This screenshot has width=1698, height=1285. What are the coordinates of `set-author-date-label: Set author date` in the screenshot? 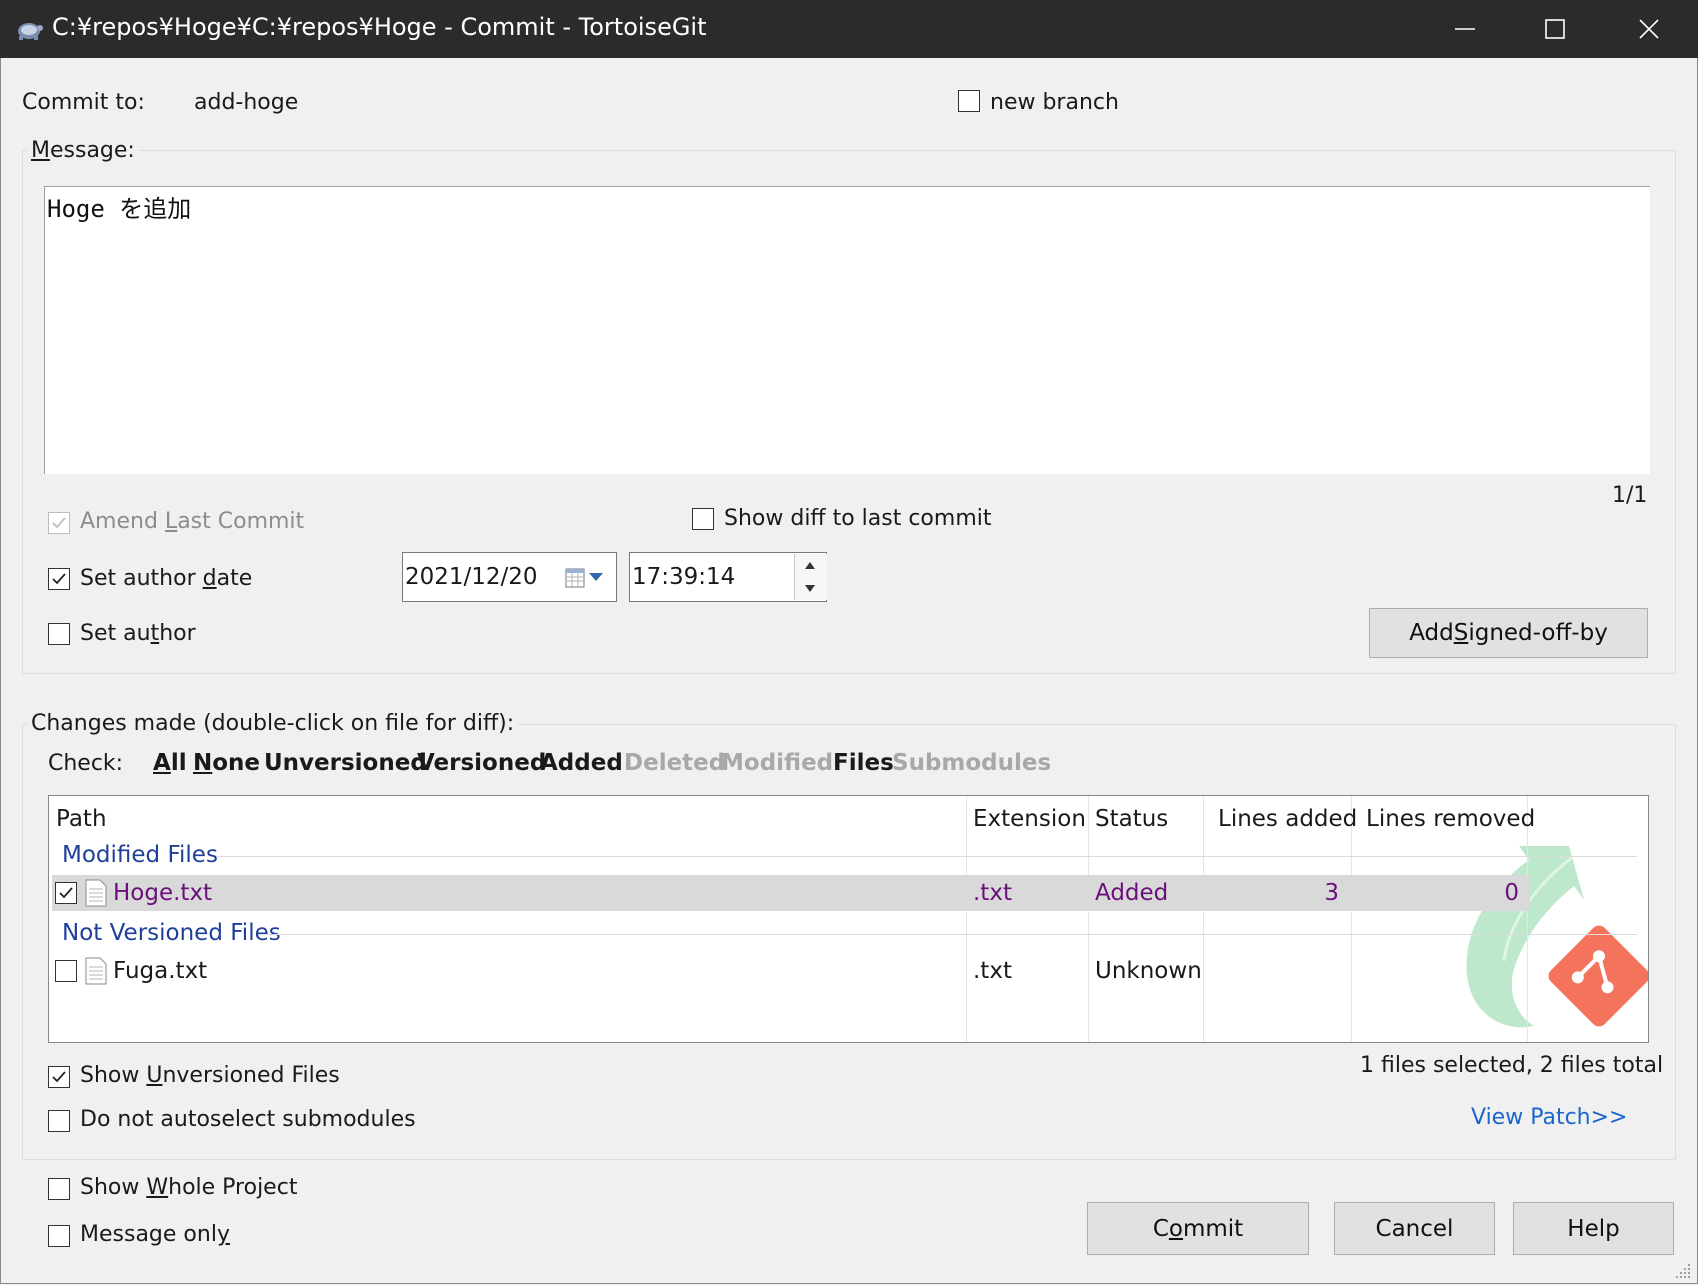 It's located at (166, 578).